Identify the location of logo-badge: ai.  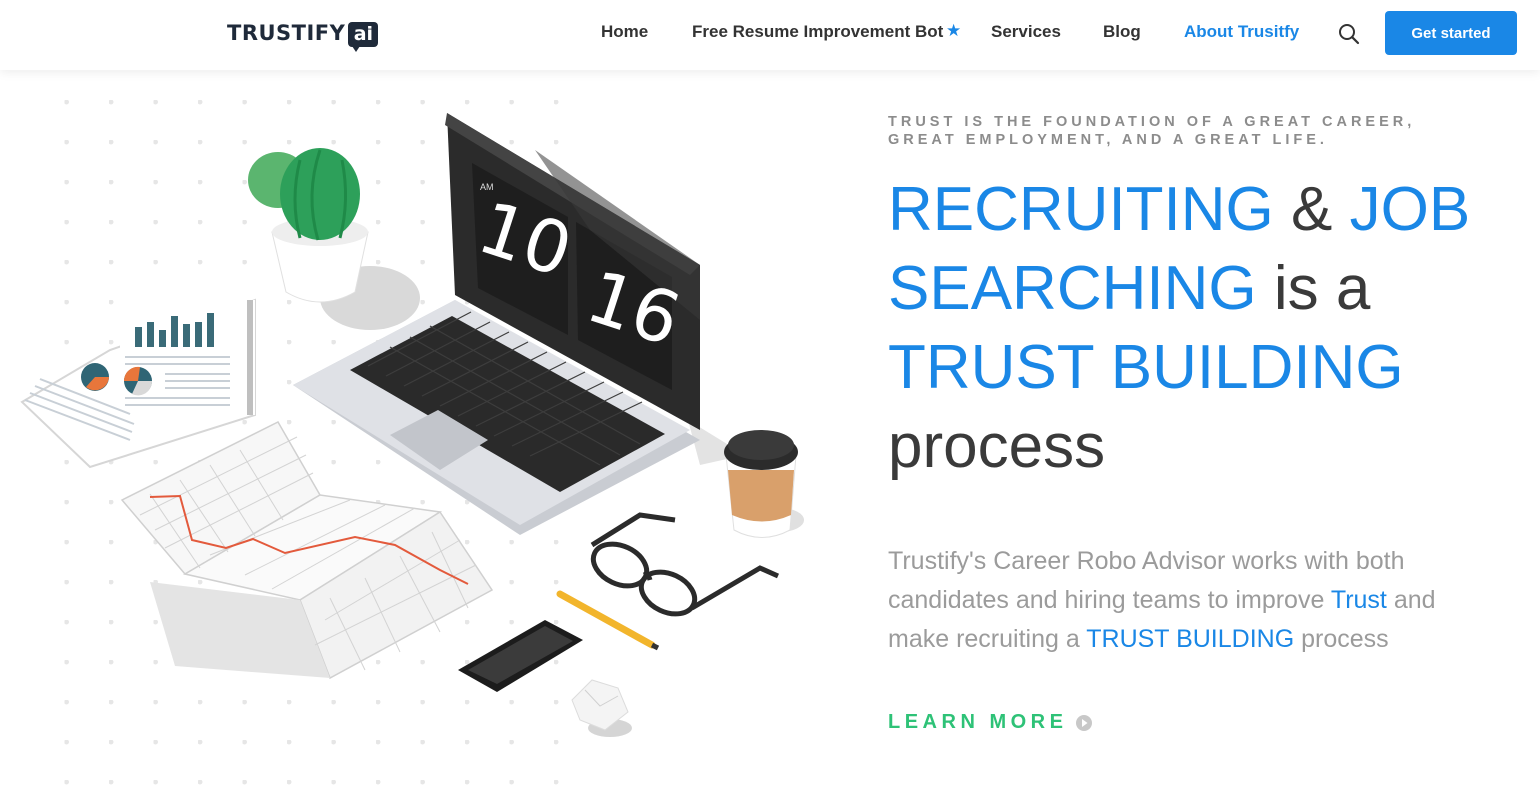
(363, 36).